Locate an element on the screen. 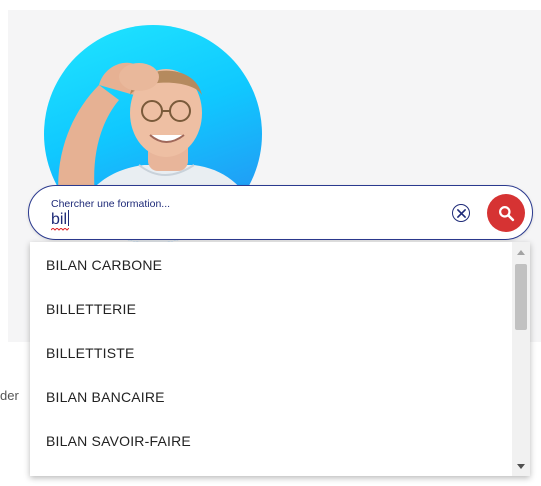 The width and height of the screenshot is (541, 486). magnifier-icon is located at coordinates (506, 213).